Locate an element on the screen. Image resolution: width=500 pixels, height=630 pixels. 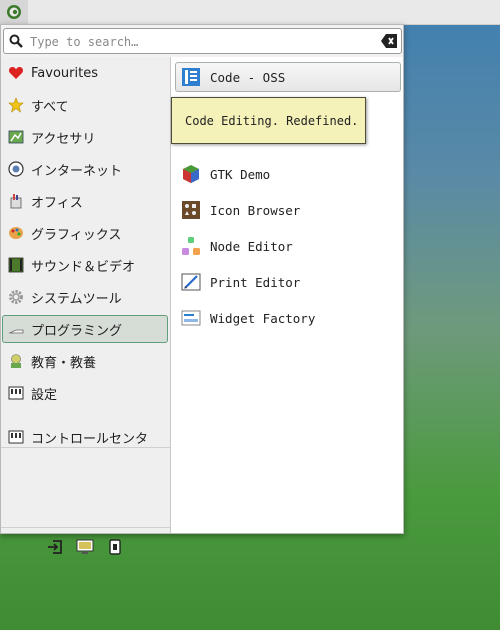
app-item-widget-factory: Widget Factory is located at coordinates (288, 318).